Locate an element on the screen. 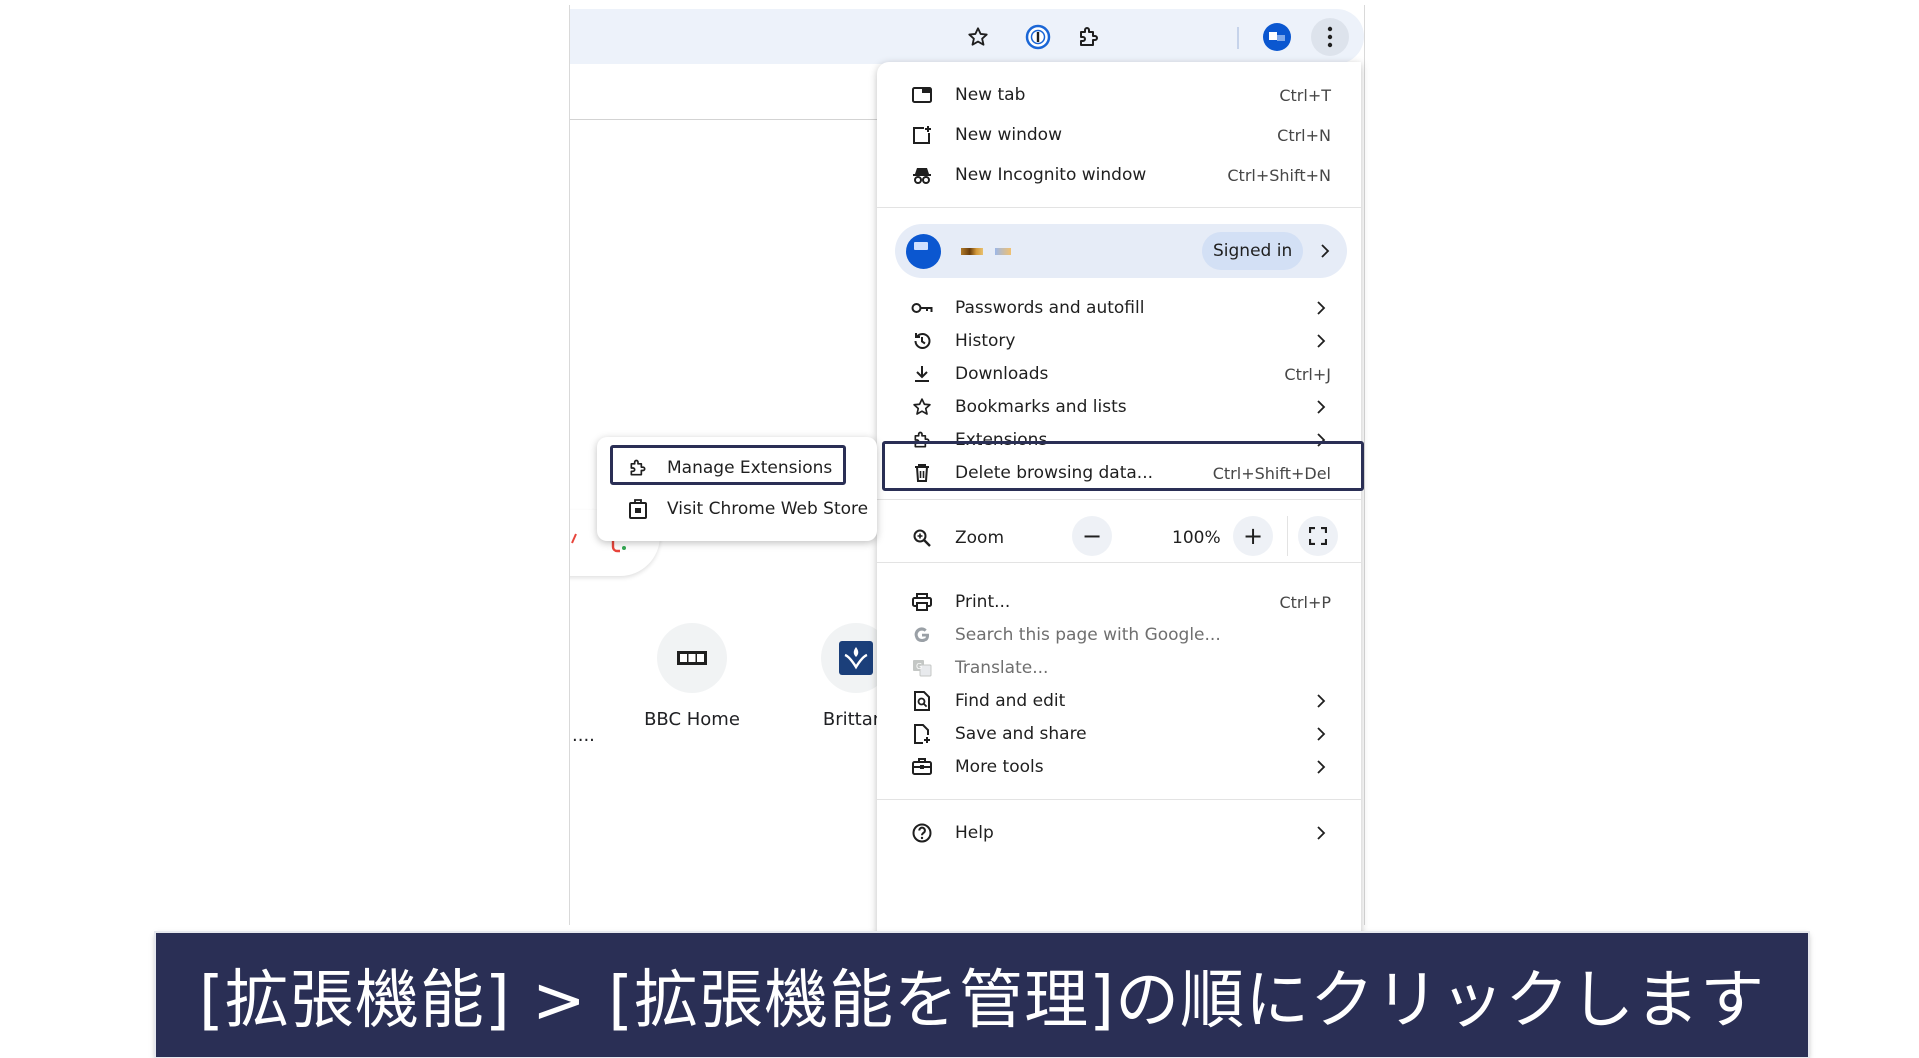 Image resolution: width=1919 pixels, height=1058 pixels. avatar is located at coordinates (923, 251).